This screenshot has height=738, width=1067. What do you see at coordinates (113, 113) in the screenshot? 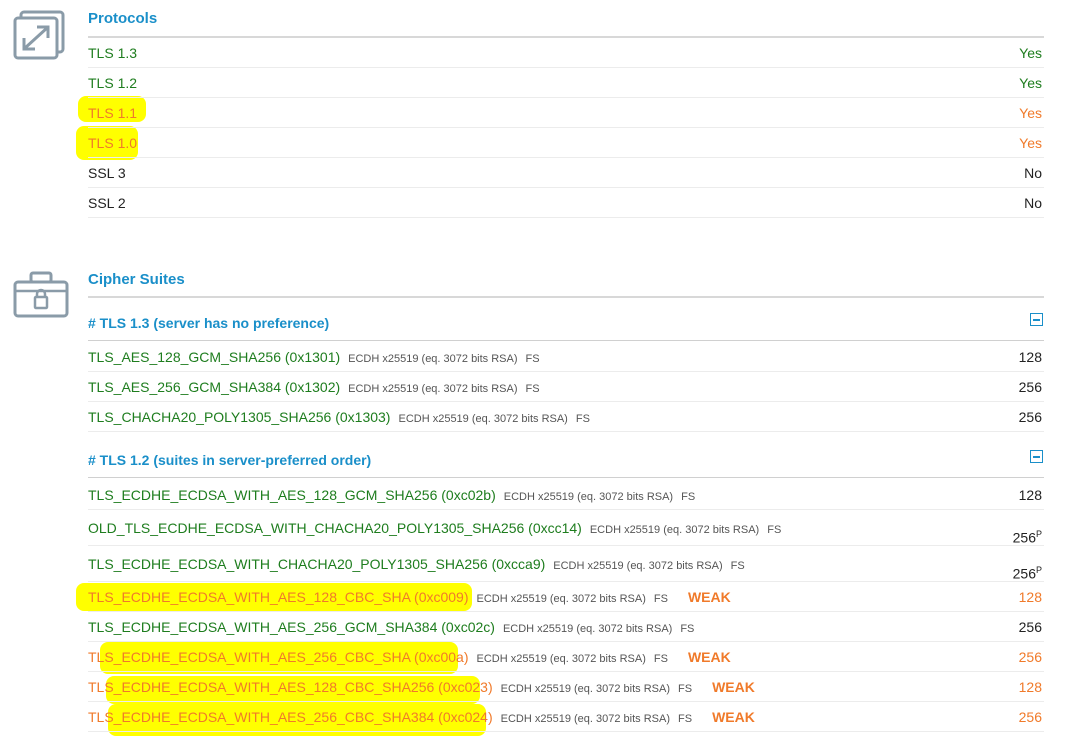
I see `protocol-name: TLS 1.1` at bounding box center [113, 113].